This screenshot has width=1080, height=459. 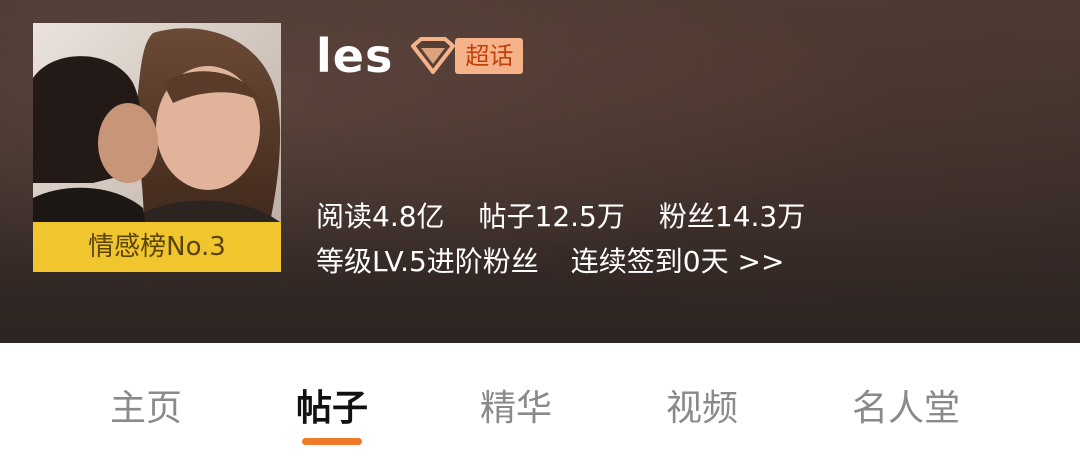 I want to click on checkin-link: 连续签到0天 >>, so click(x=678, y=260).